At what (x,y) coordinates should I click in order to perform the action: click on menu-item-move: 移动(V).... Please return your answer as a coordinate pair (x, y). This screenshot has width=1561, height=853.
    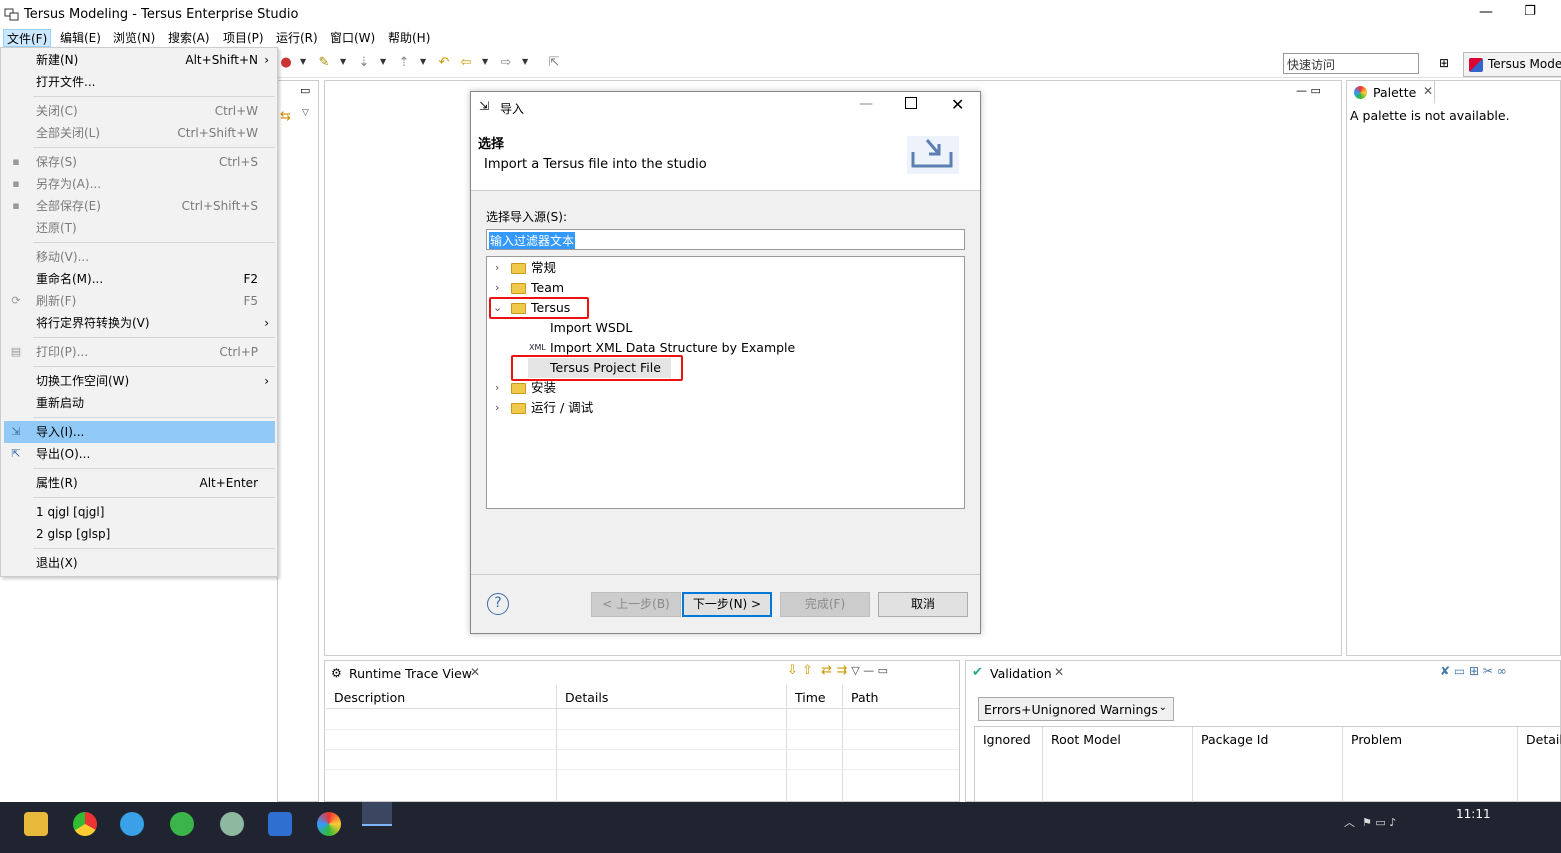
    Looking at the image, I should click on (139, 257).